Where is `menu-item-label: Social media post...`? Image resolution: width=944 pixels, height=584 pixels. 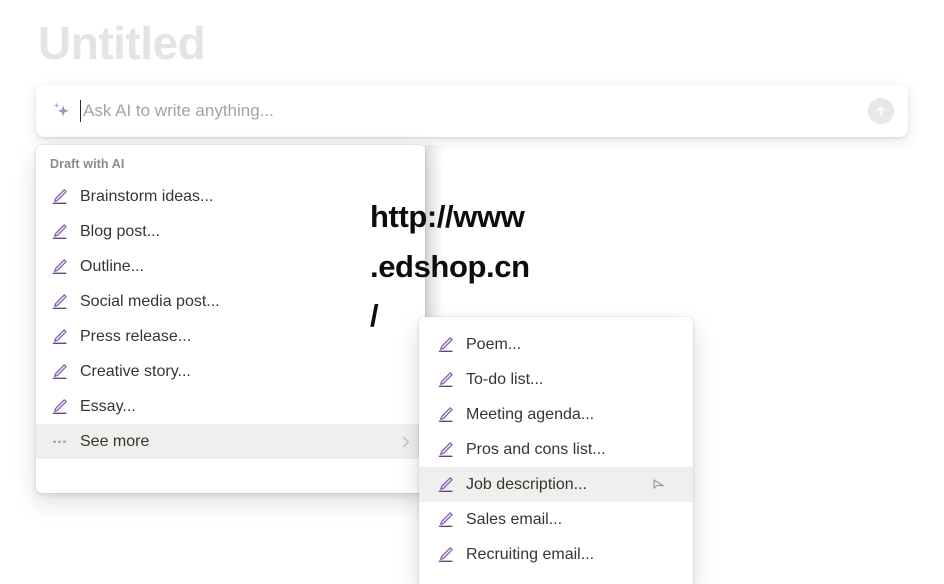 menu-item-label: Social media post... is located at coordinates (150, 301).